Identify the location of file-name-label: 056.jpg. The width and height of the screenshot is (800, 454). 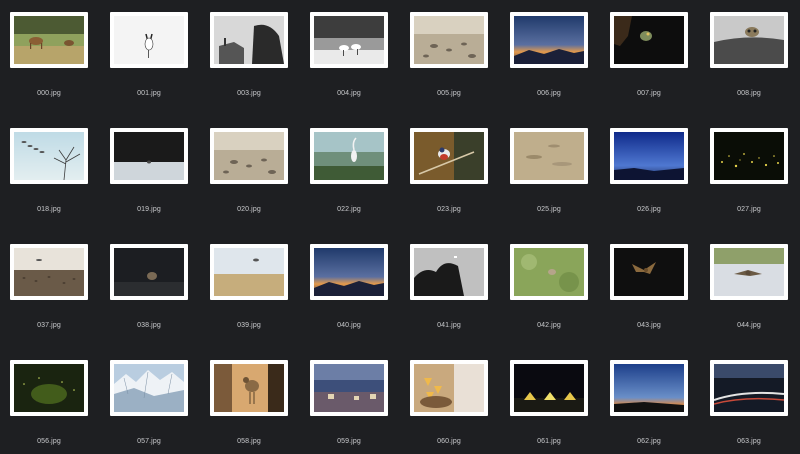
(49, 441).